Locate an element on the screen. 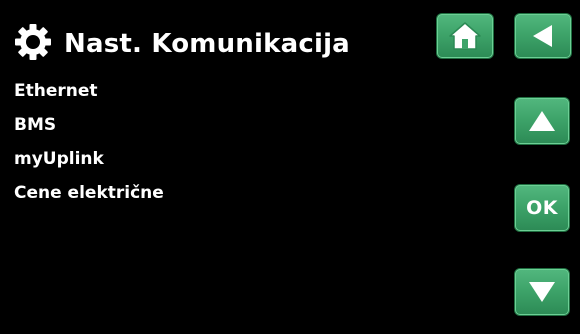 The width and height of the screenshot is (580, 334). gear-icon is located at coordinates (33, 42).